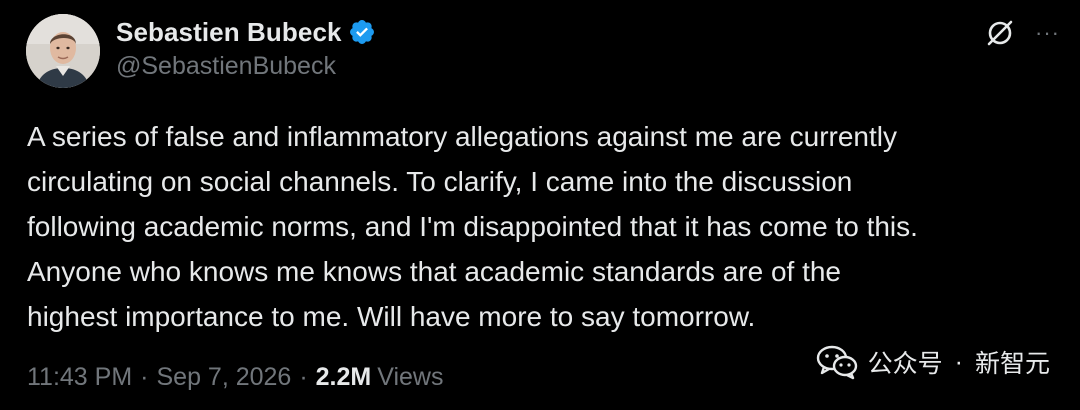 The image size is (1080, 410). Describe the element at coordinates (1047, 33) in the screenshot. I see `more-icon: ···` at that location.